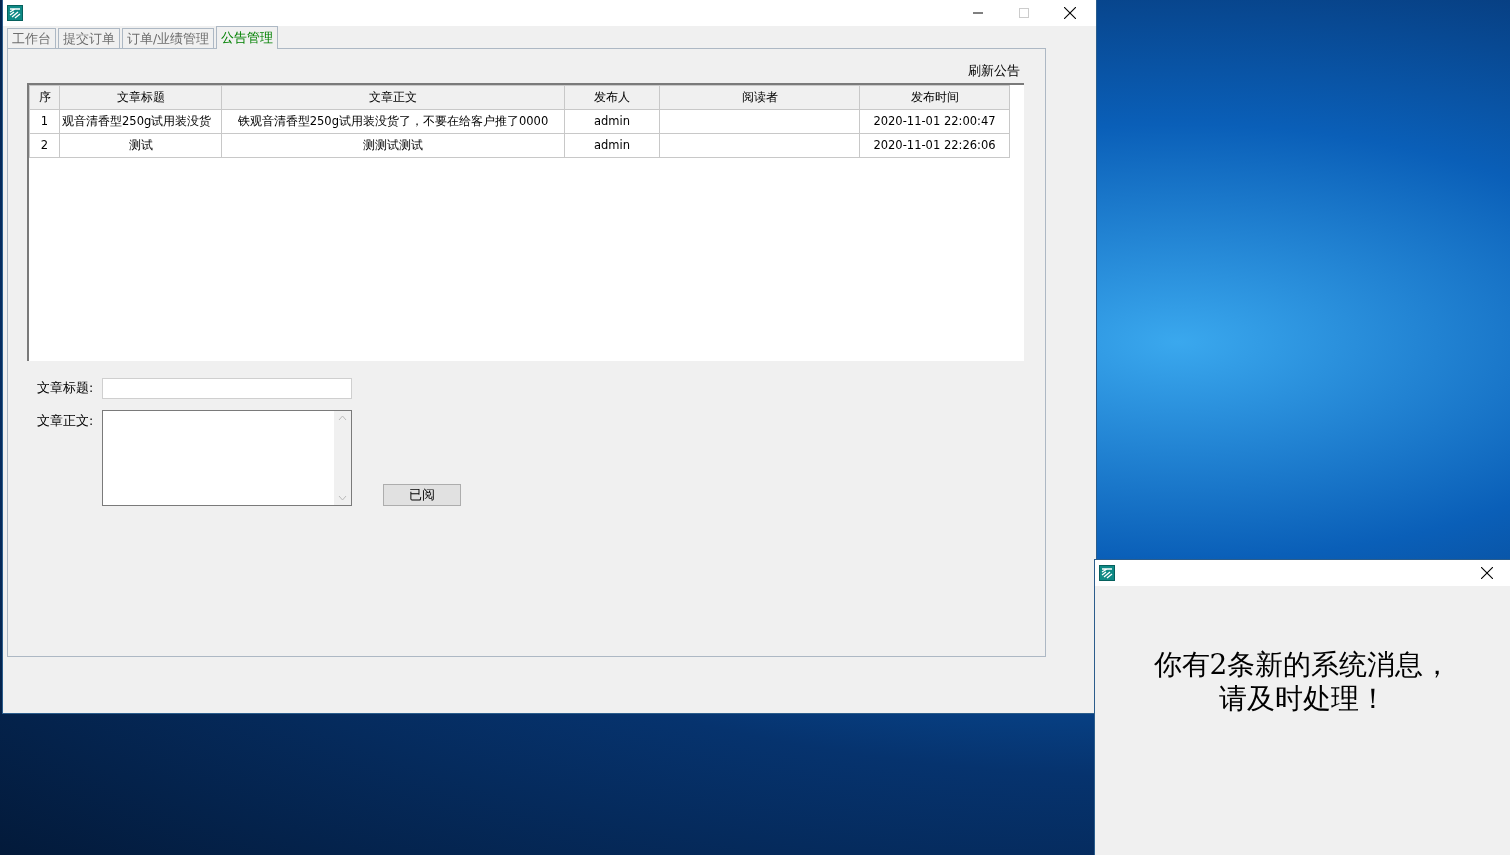 This screenshot has height=855, width=1510. What do you see at coordinates (934, 121) in the screenshot?
I see `table-cell: 2020-11-01 22:00:47` at bounding box center [934, 121].